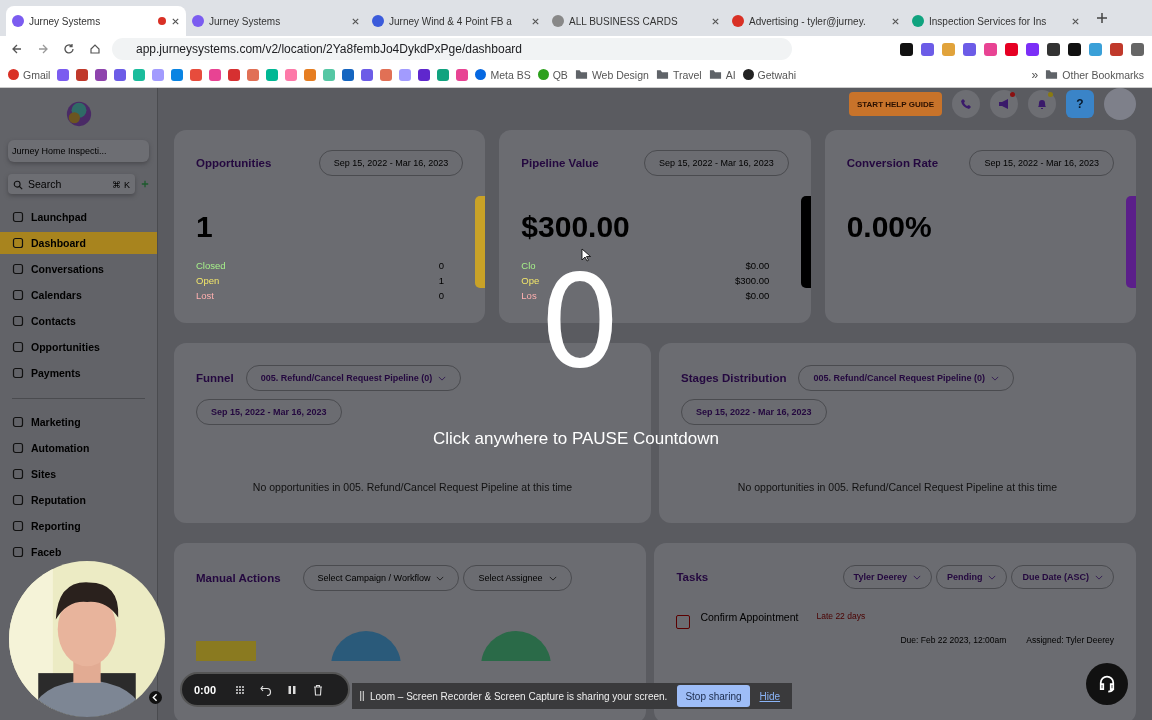  I want to click on breakdown-label: Open, so click(208, 281).